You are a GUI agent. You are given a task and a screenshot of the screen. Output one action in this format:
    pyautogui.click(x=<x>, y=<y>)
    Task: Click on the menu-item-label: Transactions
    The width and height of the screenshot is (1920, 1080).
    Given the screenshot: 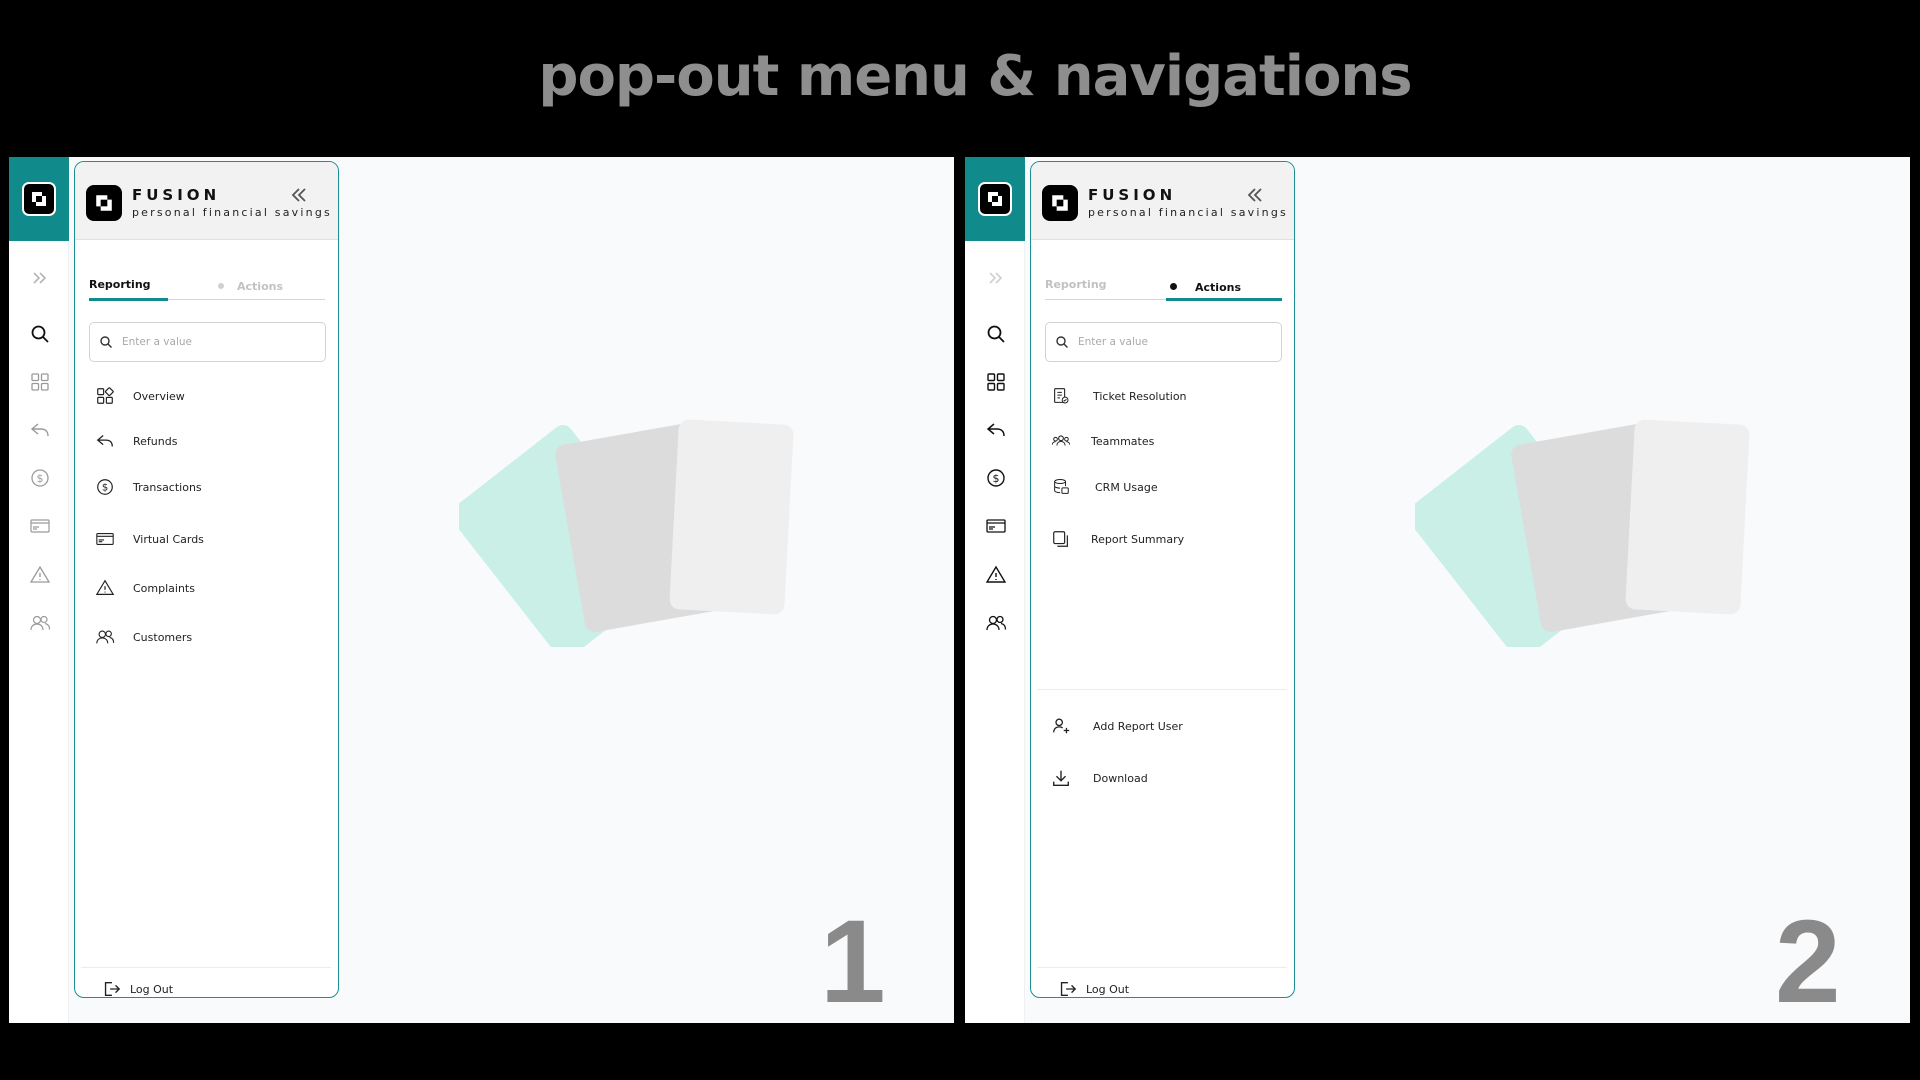 What is the action you would take?
    pyautogui.click(x=167, y=487)
    